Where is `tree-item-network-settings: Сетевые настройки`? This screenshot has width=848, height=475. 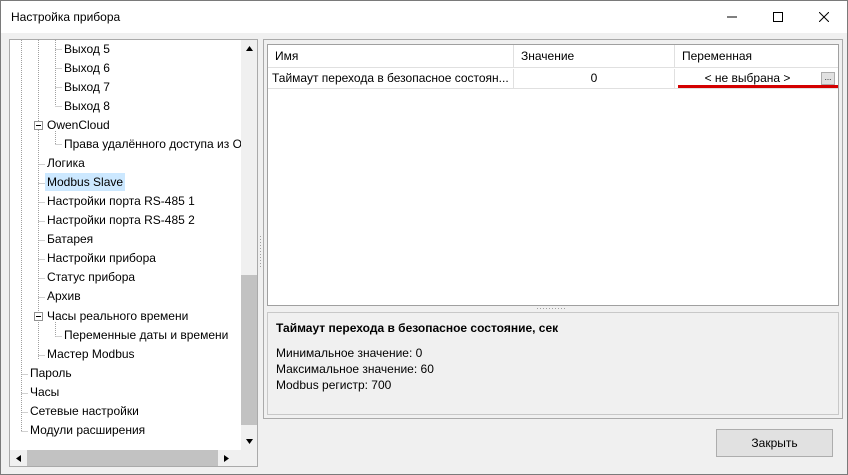 tree-item-network-settings: Сетевые настройки is located at coordinates (84, 411).